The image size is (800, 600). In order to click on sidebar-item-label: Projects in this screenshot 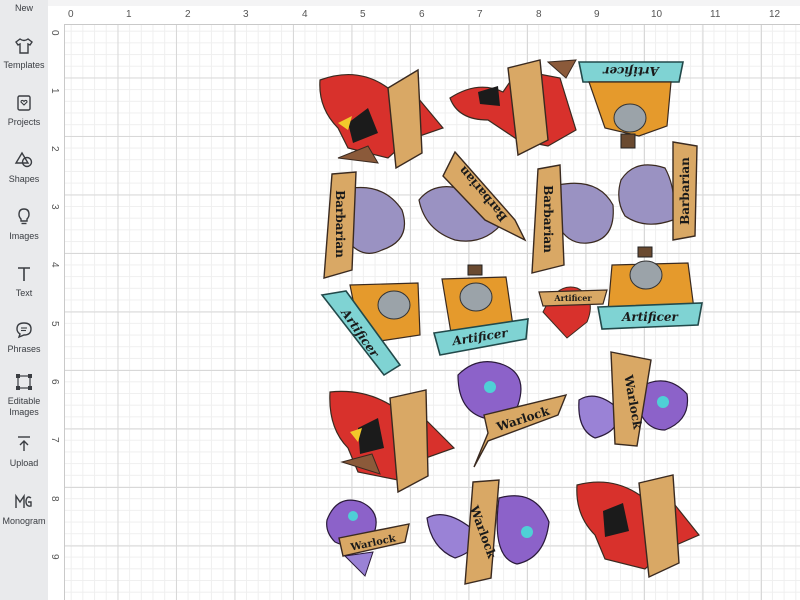, I will do `click(24, 122)`.